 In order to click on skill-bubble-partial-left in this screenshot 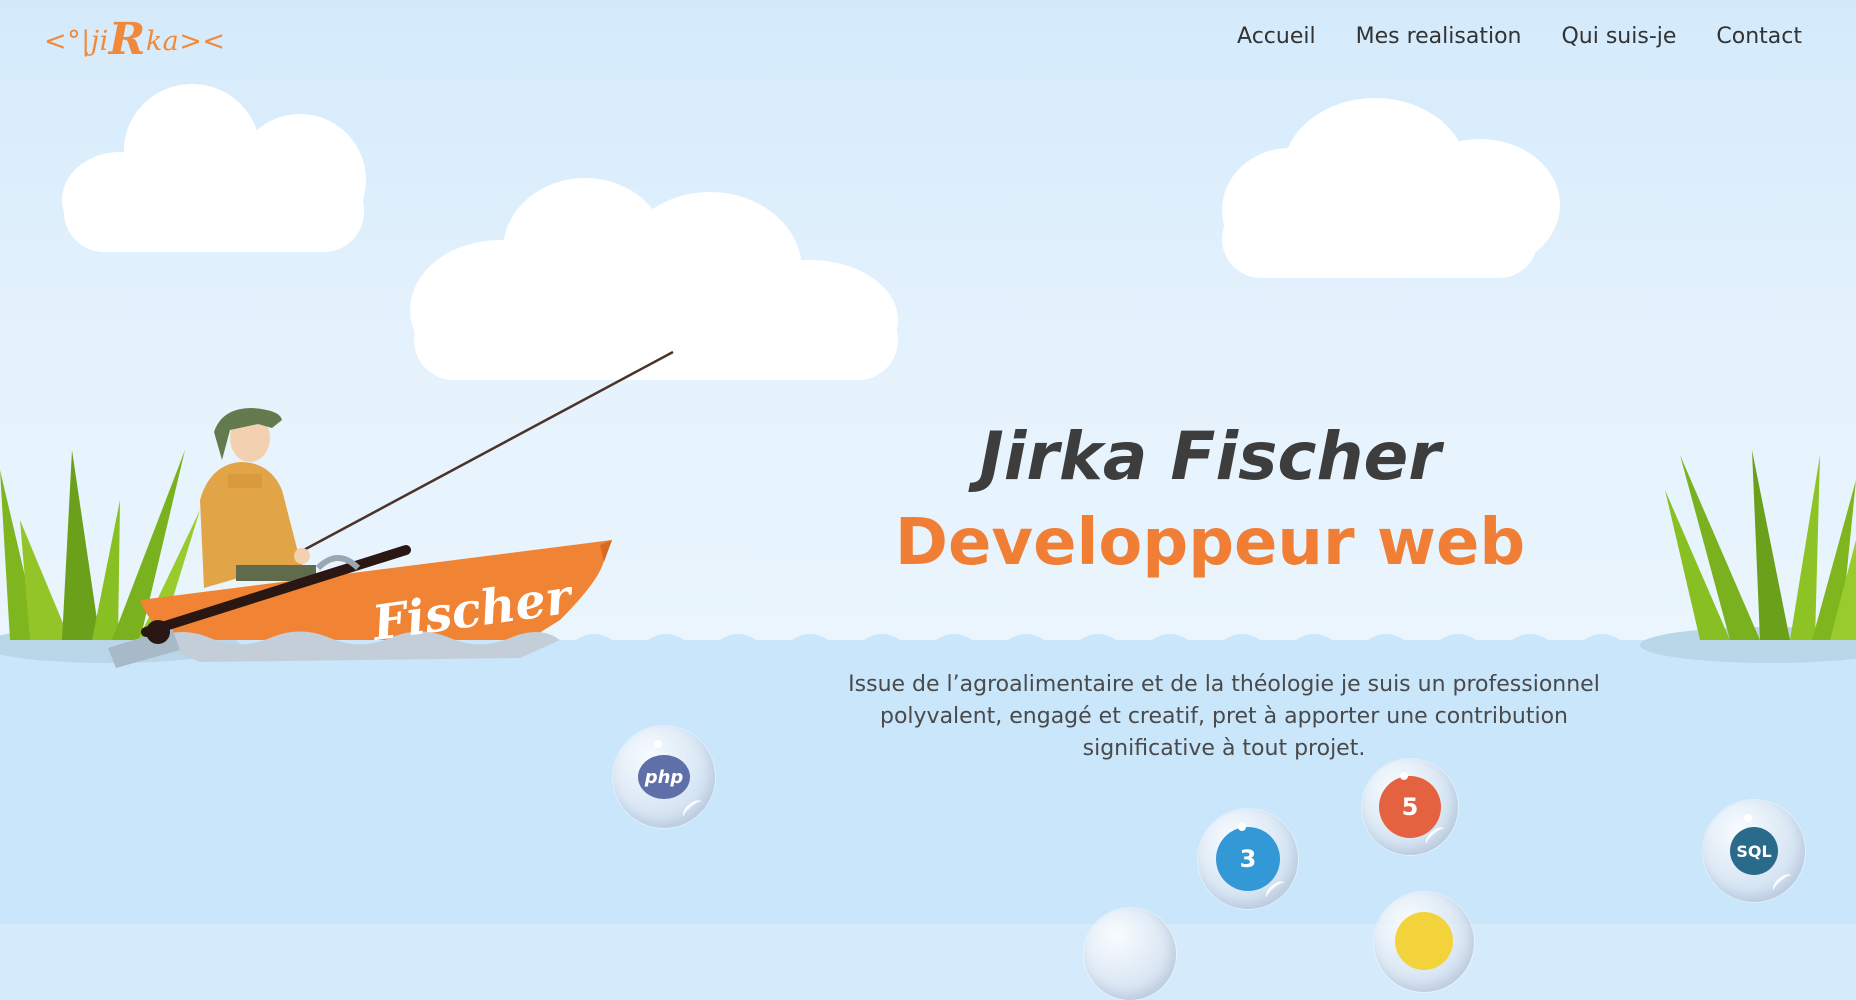, I will do `click(1130, 954)`.